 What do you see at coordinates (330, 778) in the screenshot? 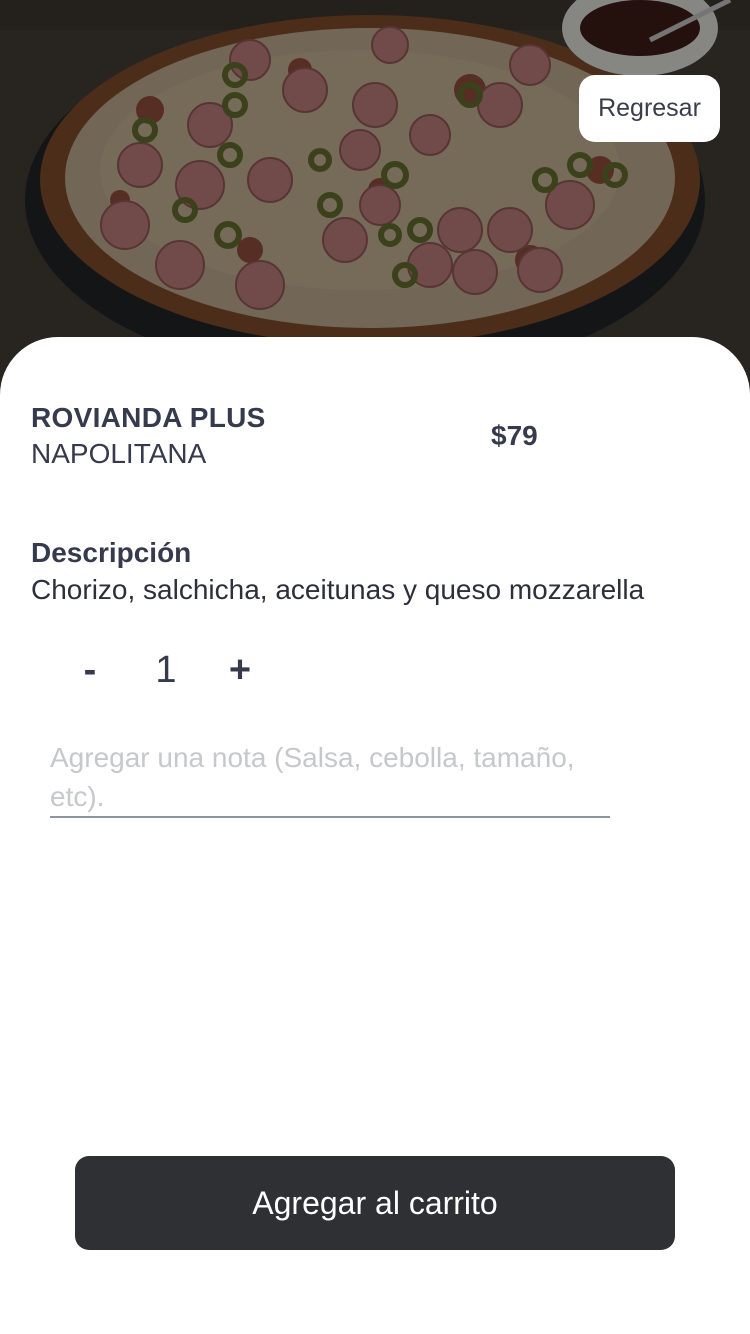
I see `note-input` at bounding box center [330, 778].